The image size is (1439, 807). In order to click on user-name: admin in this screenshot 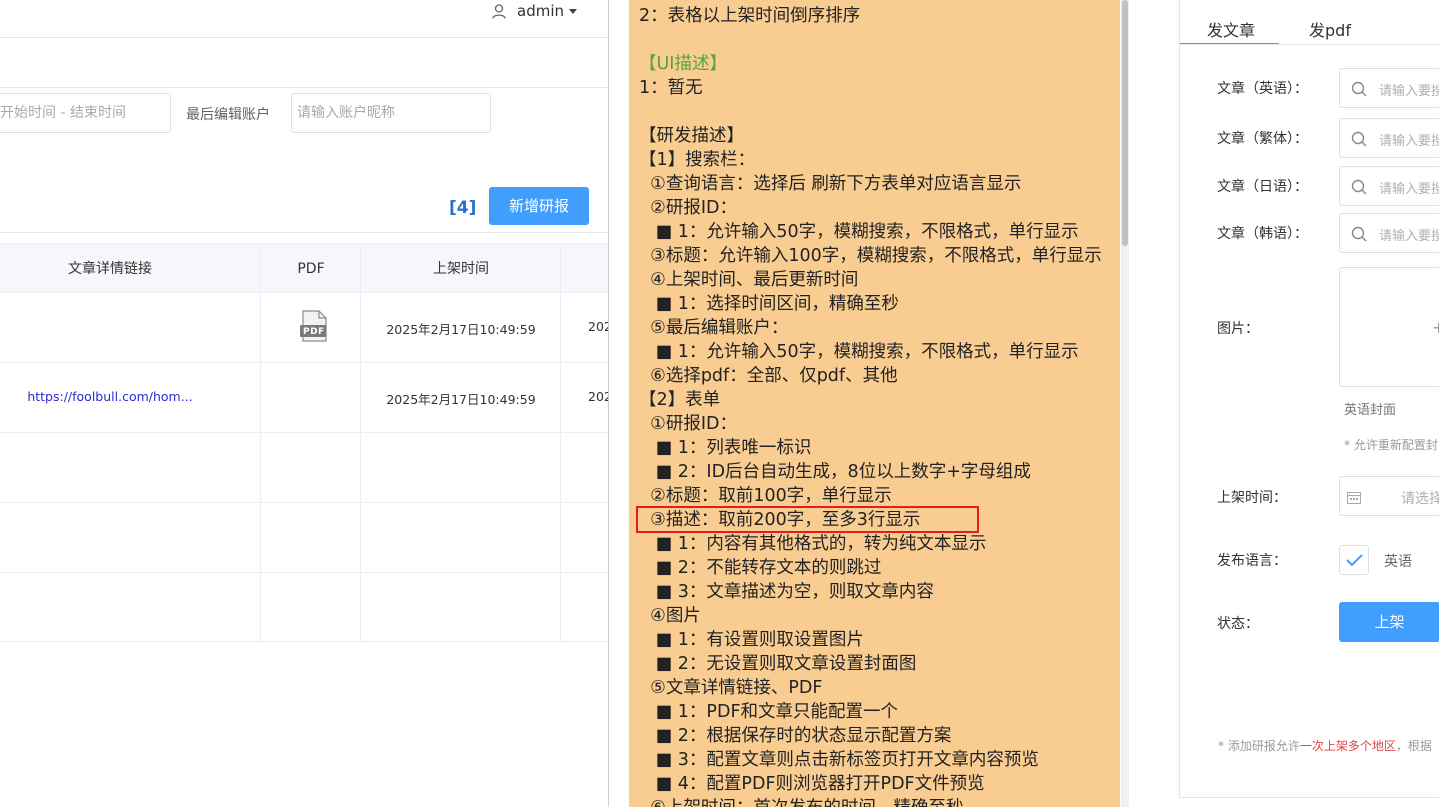, I will do `click(540, 11)`.